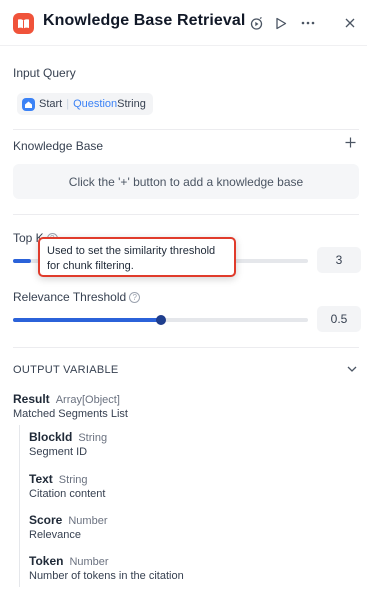 The image size is (367, 607). Describe the element at coordinates (55, 535) in the screenshot. I see `output-field-description: Relevance` at that location.